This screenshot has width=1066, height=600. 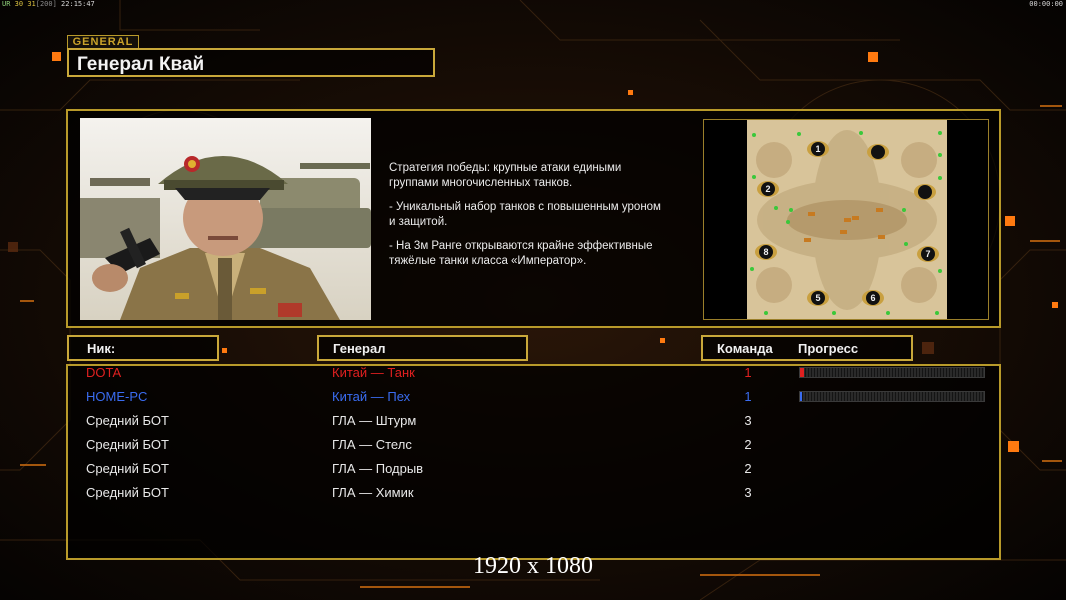 I want to click on hud-timer: 00:00:00, so click(x=1046, y=4).